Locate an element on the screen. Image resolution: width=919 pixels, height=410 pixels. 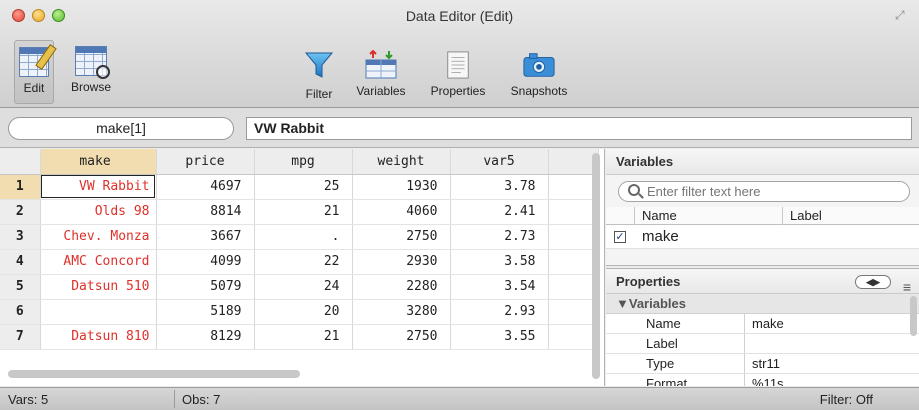
window-title: Data Editor (Edit) is located at coordinates (459, 16).